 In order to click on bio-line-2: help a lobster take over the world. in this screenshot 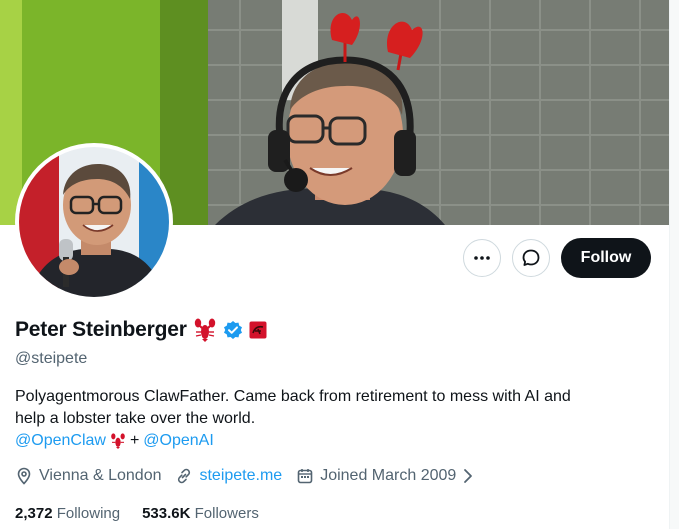, I will do `click(135, 418)`.